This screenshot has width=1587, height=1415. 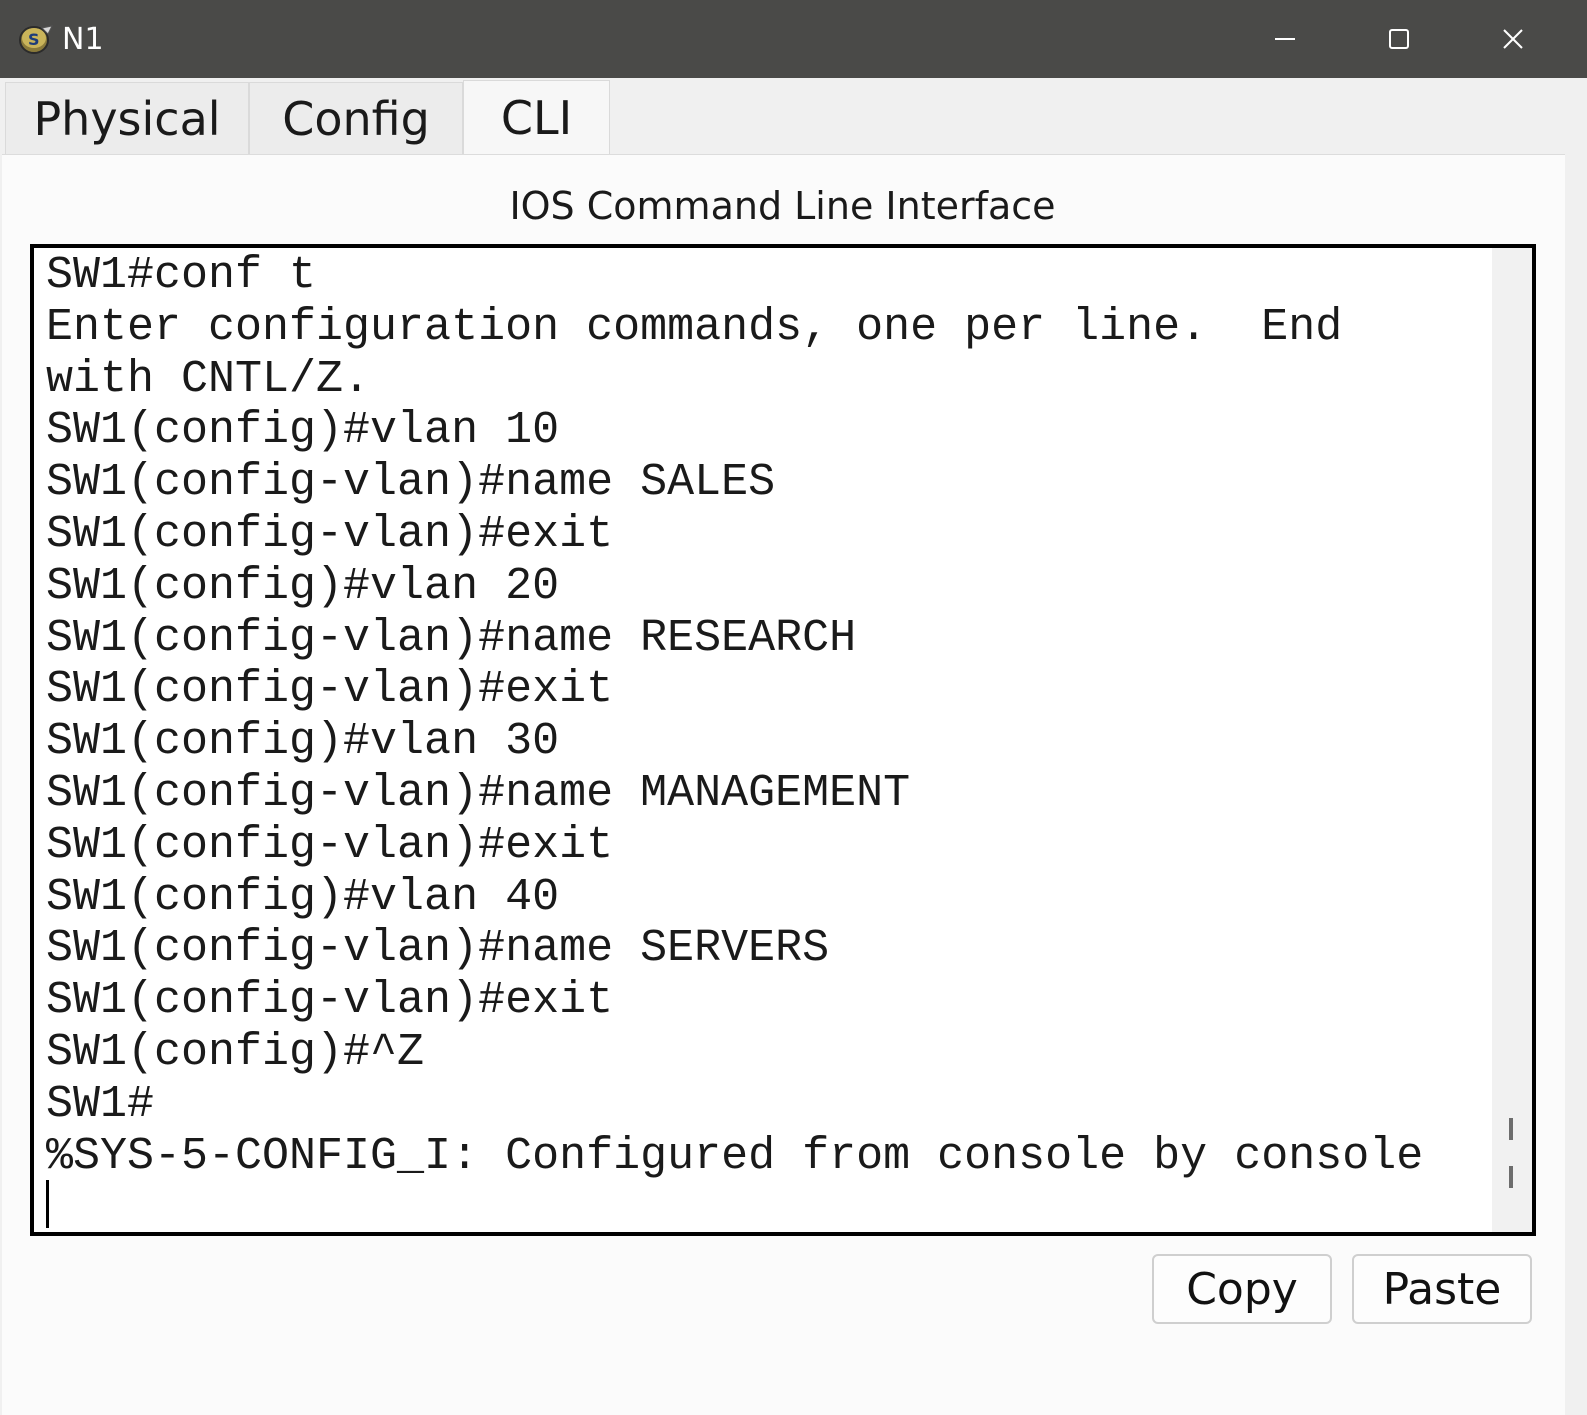 I want to click on console-line: SW1(config-vlan)#name SALES, so click(x=411, y=483).